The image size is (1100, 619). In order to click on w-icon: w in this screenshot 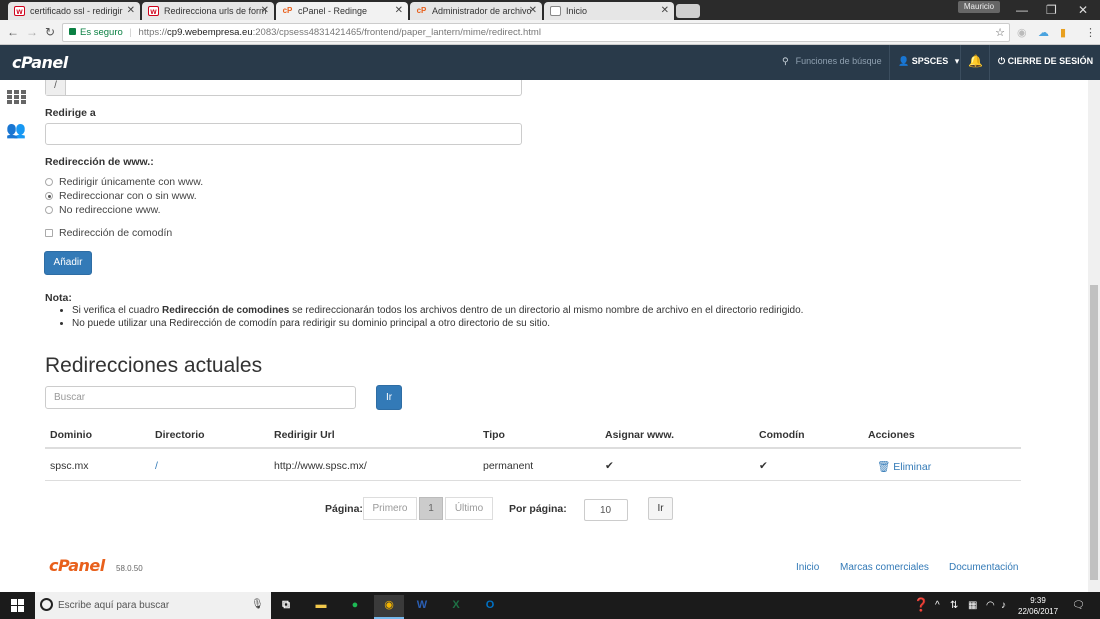, I will do `click(153, 11)`.